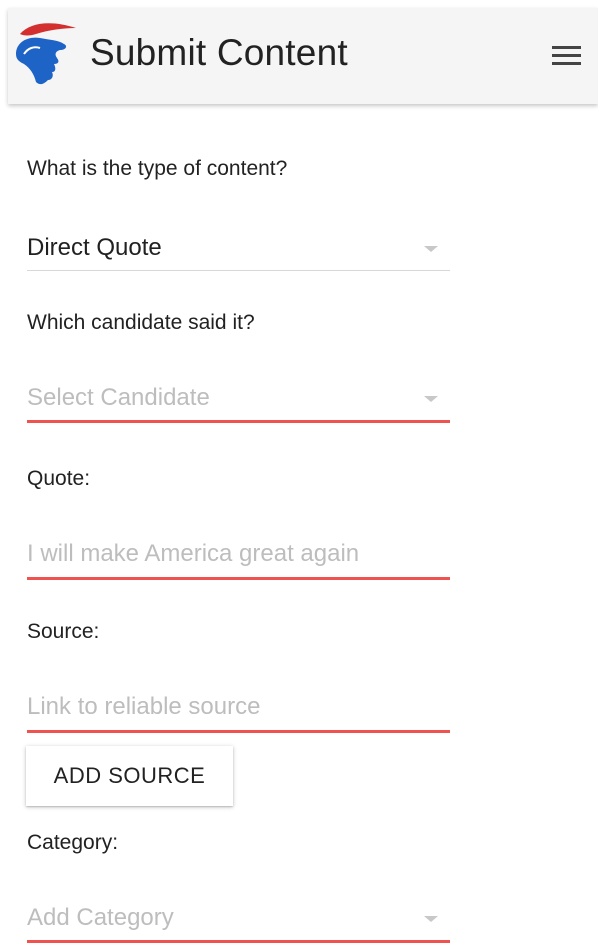  I want to click on quote-input, so click(237, 554).